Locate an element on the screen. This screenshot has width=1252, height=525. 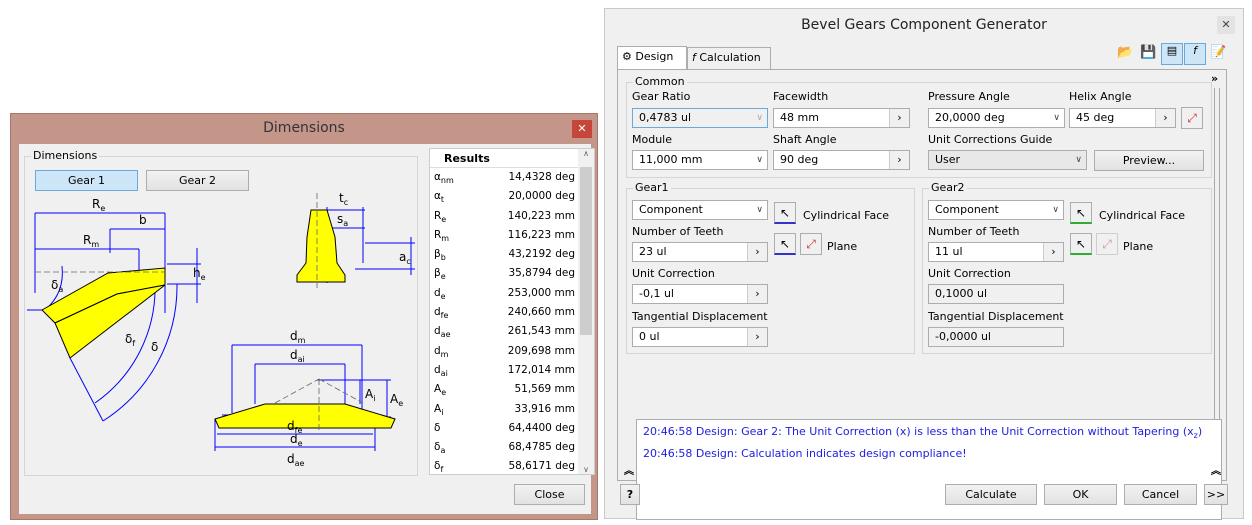
window-title: Bevel Gears Component Generator is located at coordinates (924, 25).